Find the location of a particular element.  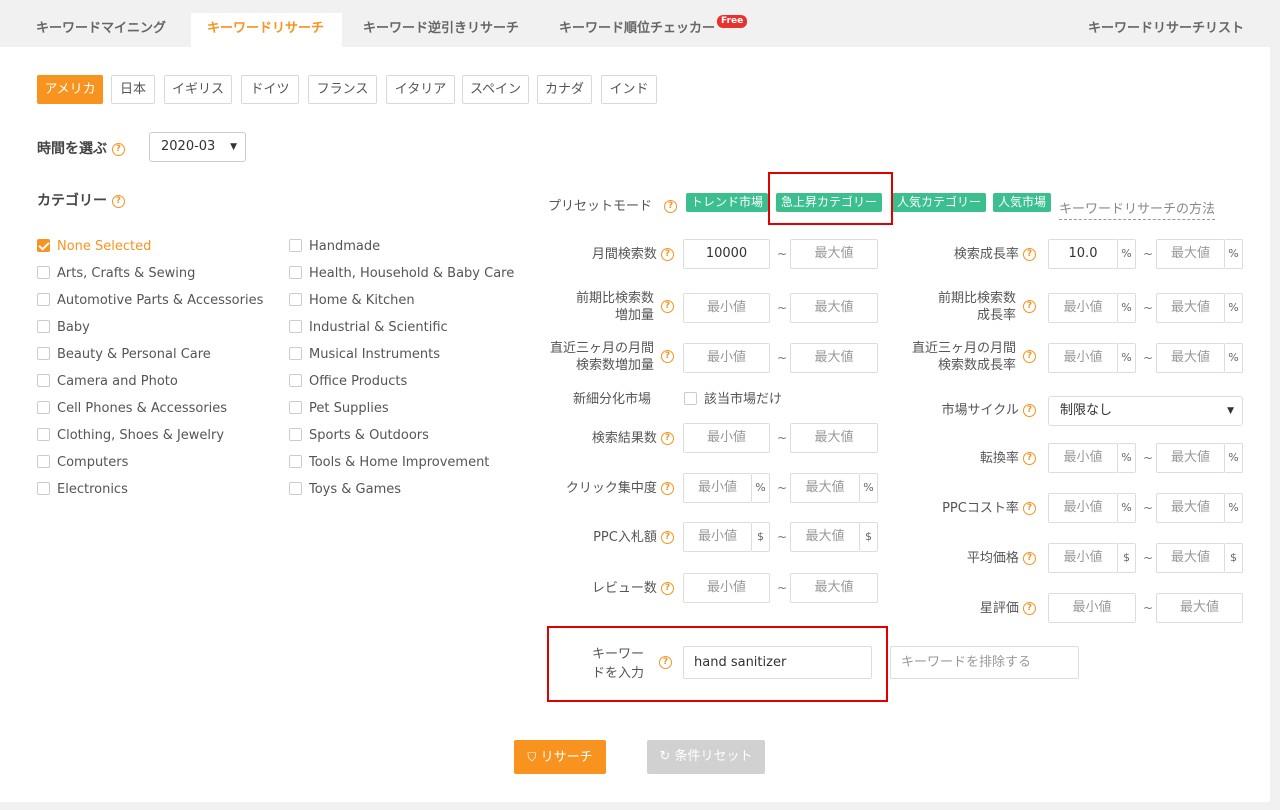

reviews-min-input: 最小値 is located at coordinates (726, 588).